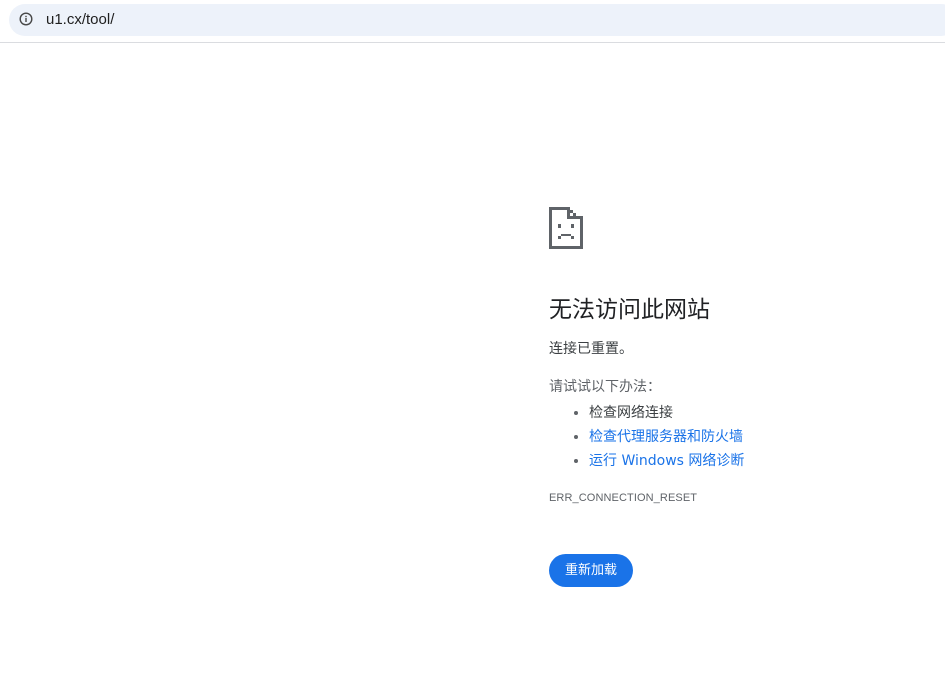 The width and height of the screenshot is (945, 691). Describe the element at coordinates (26, 19) in the screenshot. I see `info-circle-icon` at that location.